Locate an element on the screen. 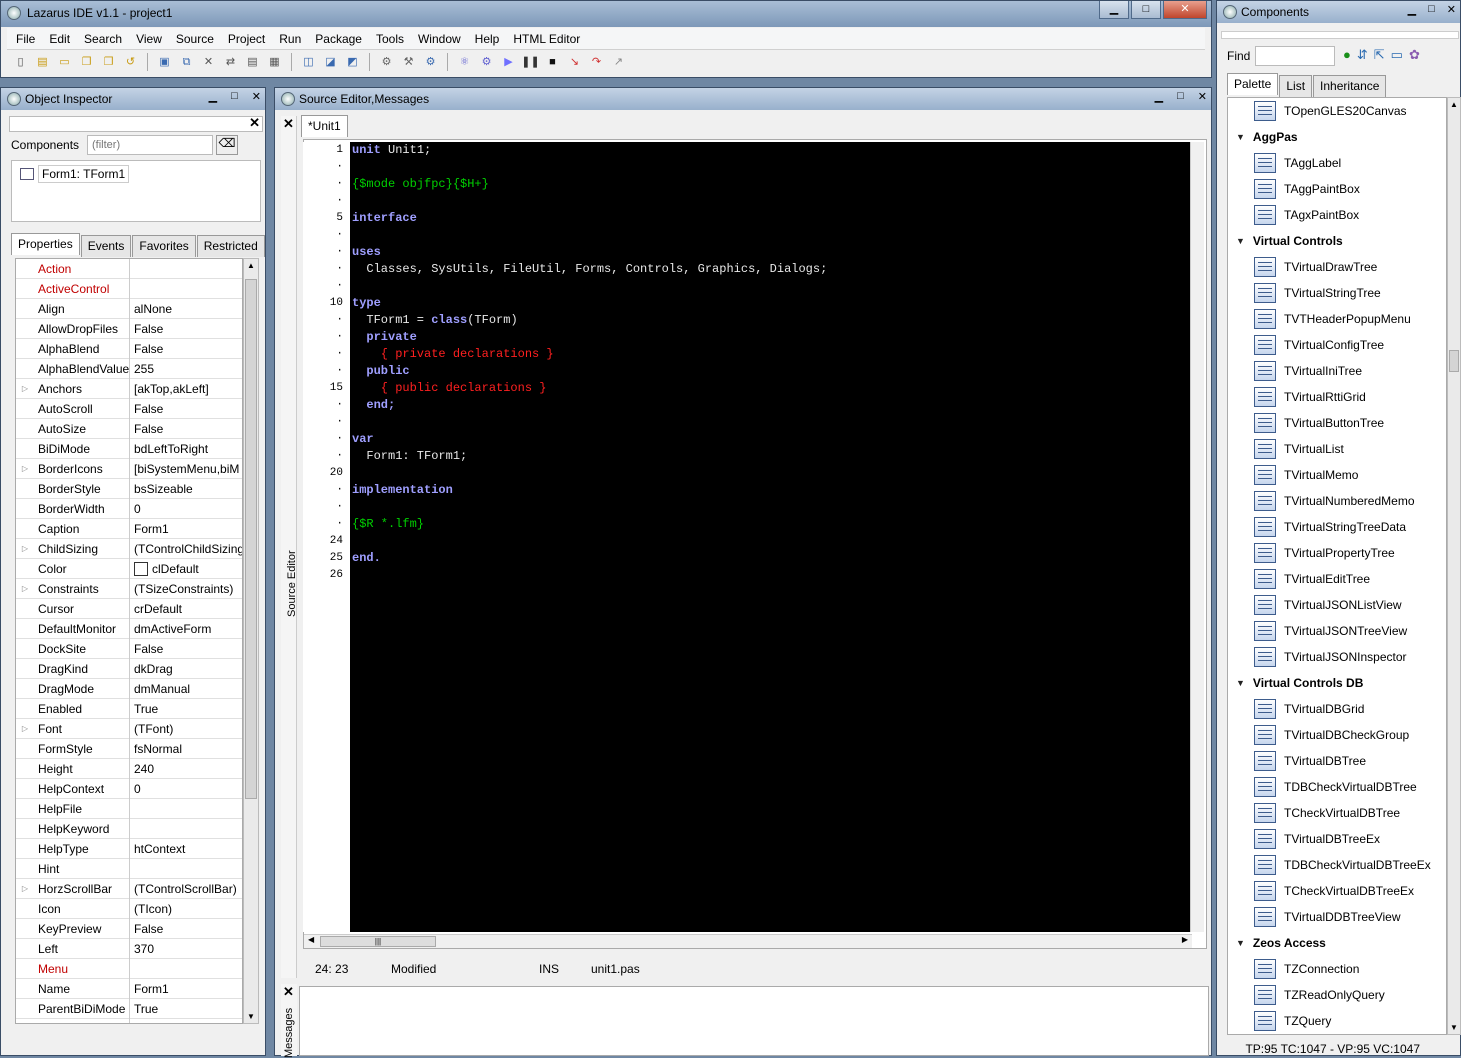 The image size is (1461, 1058). menu-search: Search is located at coordinates (103, 39).